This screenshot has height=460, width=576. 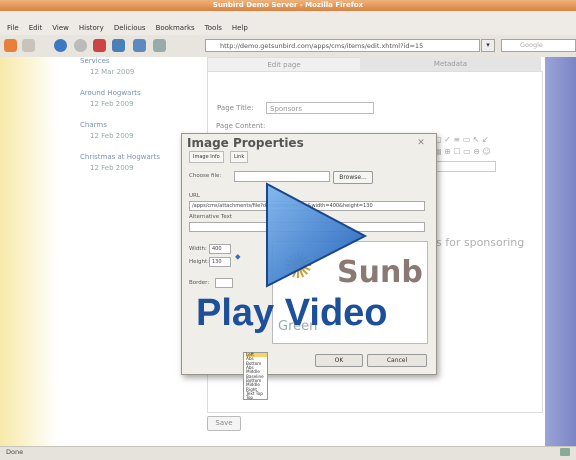 What do you see at coordinates (239, 157) in the screenshot?
I see `tab-link: Link` at bounding box center [239, 157].